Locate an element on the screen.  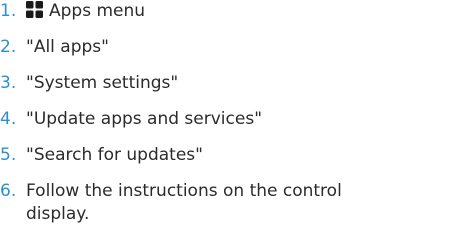
step-number: 3. is located at coordinates (8, 83).